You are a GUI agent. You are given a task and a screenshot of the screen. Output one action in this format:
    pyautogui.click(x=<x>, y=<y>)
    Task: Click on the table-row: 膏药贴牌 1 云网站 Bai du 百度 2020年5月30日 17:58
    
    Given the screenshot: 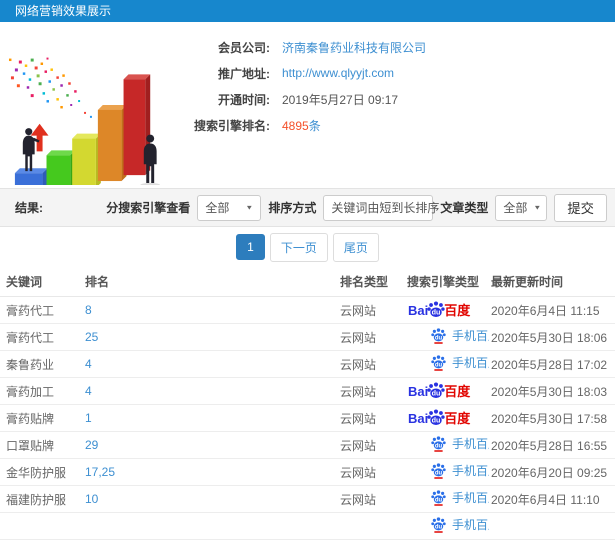 What is the action you would take?
    pyautogui.click(x=307, y=418)
    